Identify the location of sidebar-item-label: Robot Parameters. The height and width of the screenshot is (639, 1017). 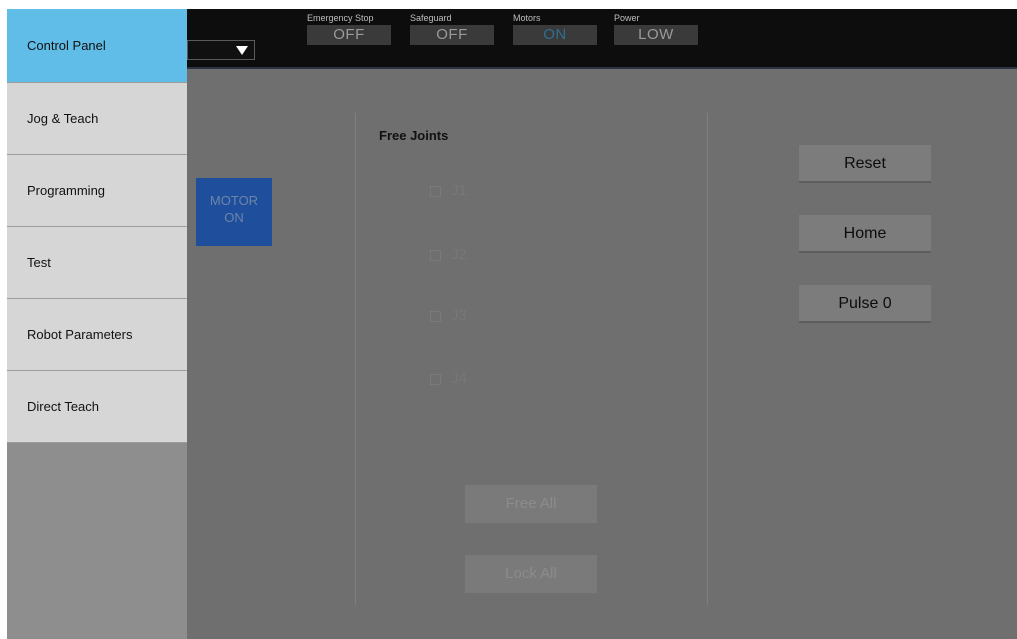
(80, 334).